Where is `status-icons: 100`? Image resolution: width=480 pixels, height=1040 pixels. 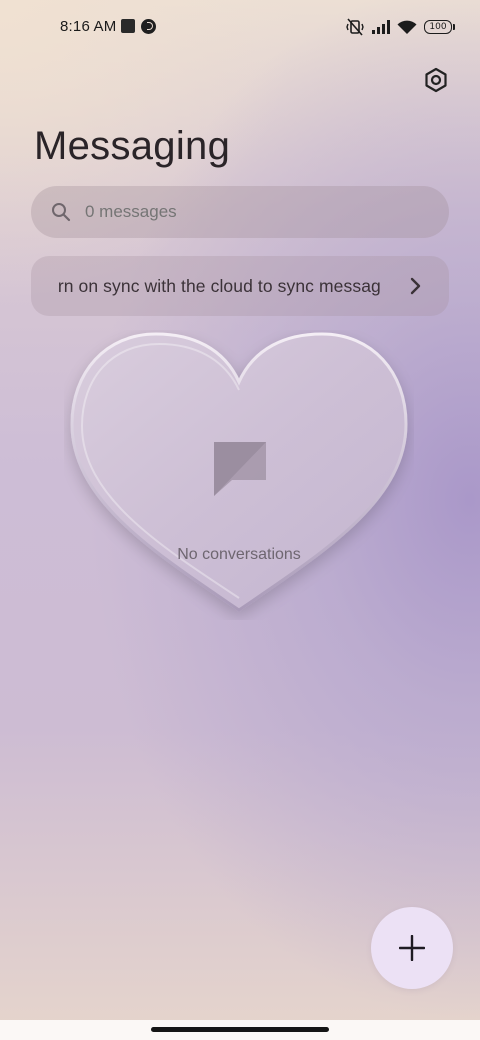 status-icons: 100 is located at coordinates (400, 27).